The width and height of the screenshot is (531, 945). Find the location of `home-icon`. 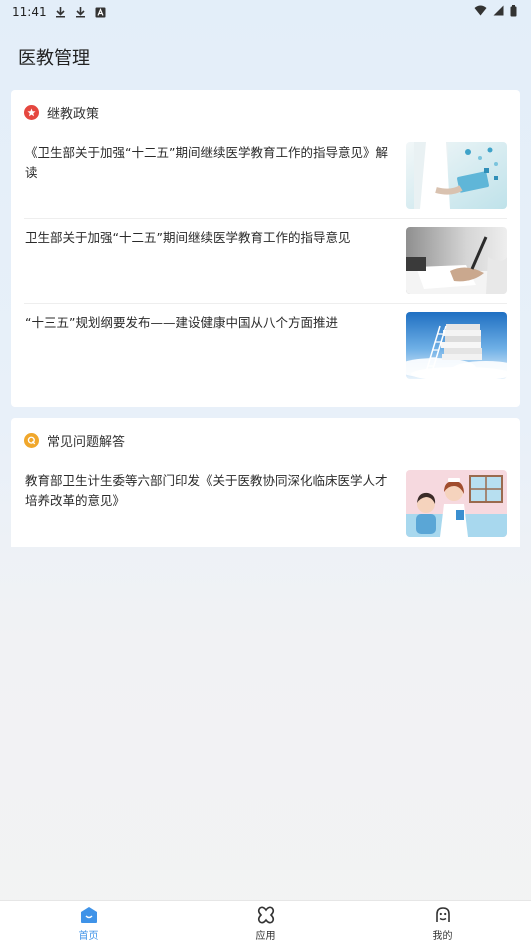

home-icon is located at coordinates (88, 914).